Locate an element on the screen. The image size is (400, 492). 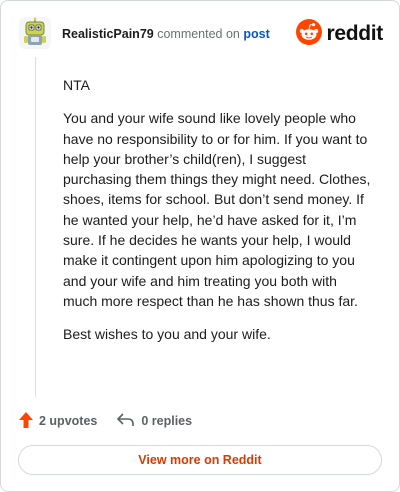
comment-paragraph: Best wishes to you and your wife. is located at coordinates (167, 334).